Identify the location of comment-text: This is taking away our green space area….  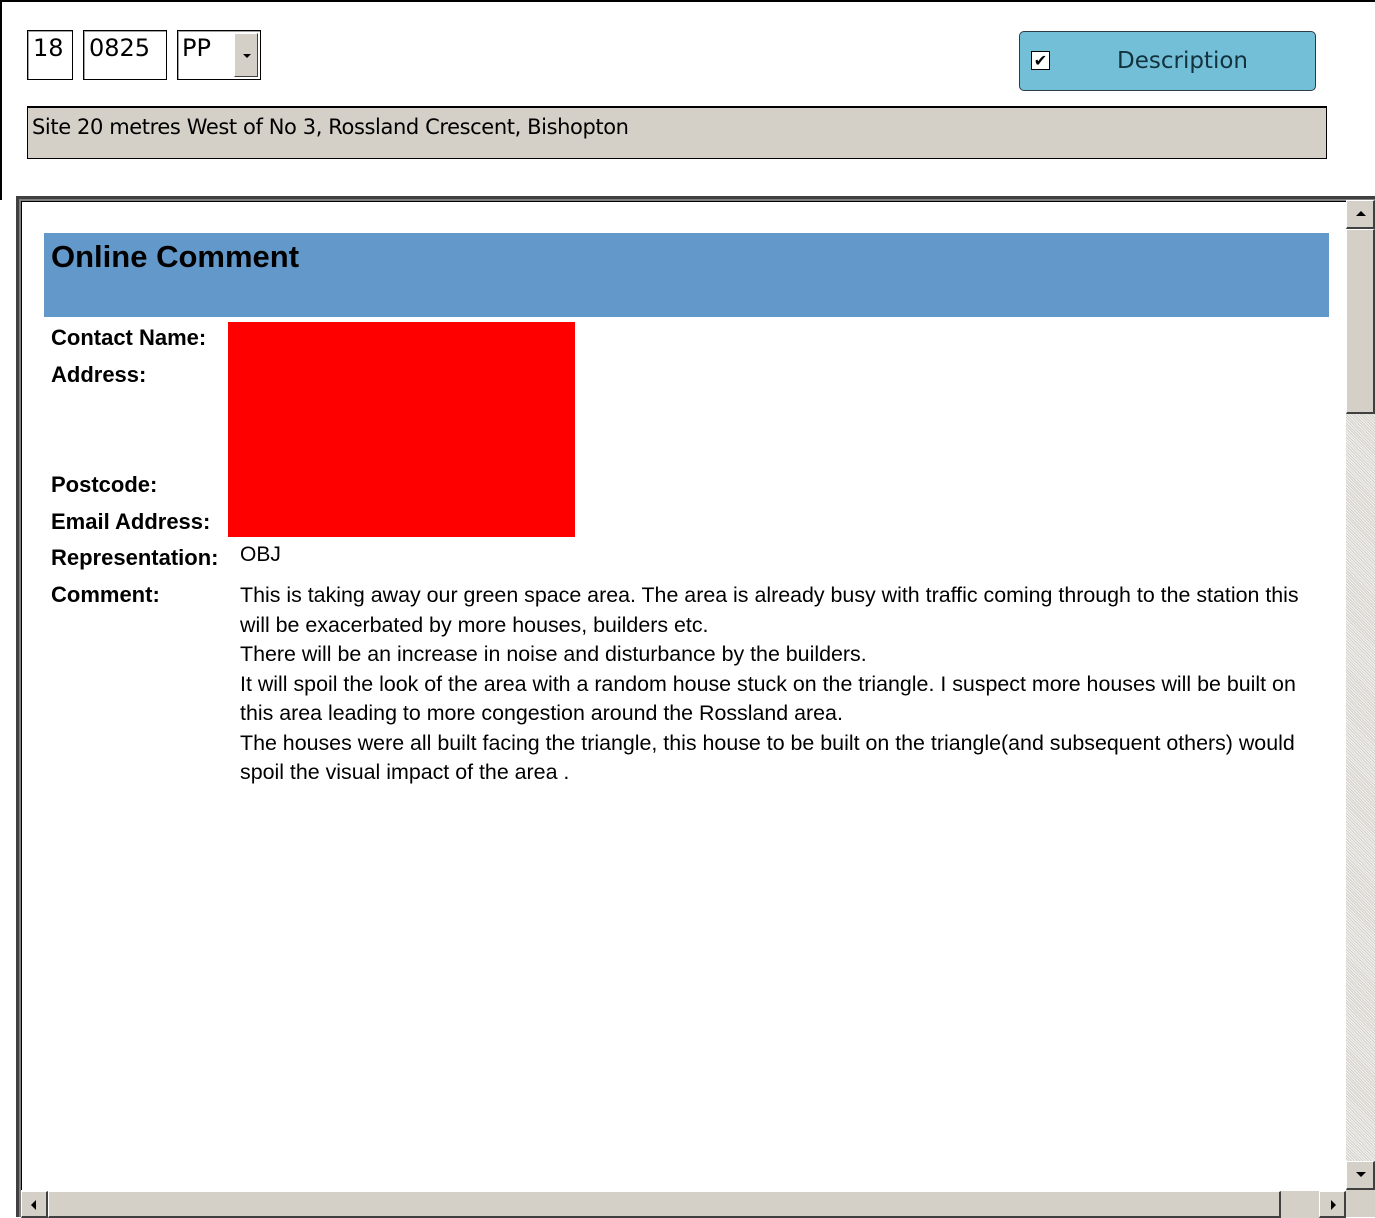
(785, 684).